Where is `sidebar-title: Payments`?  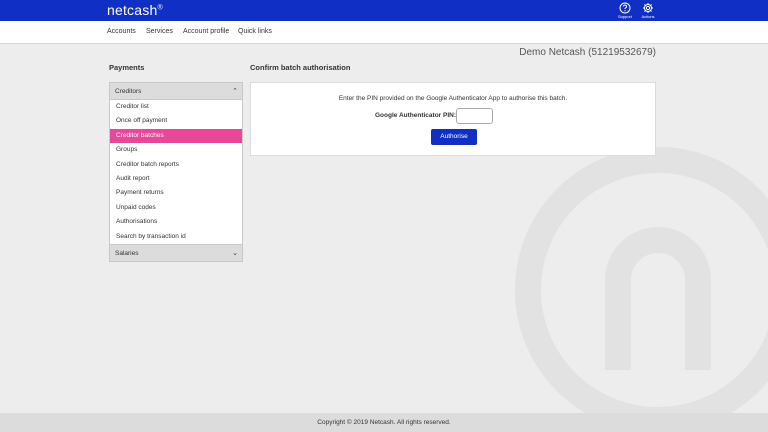 sidebar-title: Payments is located at coordinates (127, 67).